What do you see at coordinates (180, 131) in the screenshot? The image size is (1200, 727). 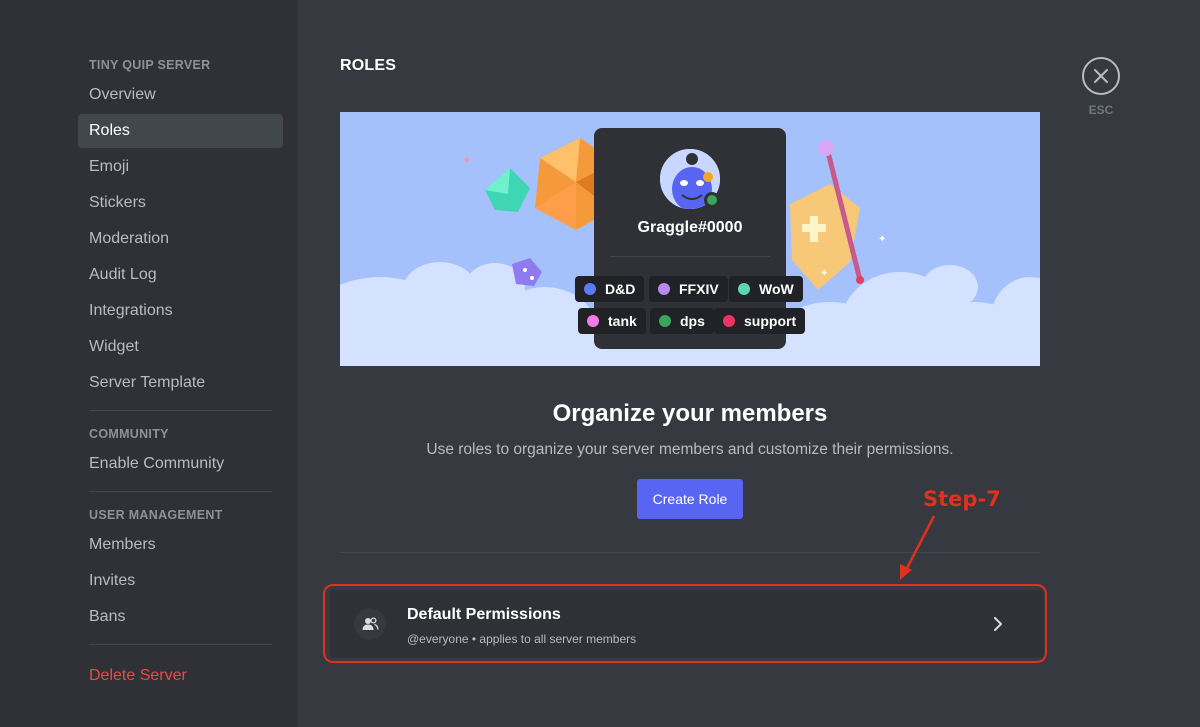 I see `sidebar-item-roles: Roles` at bounding box center [180, 131].